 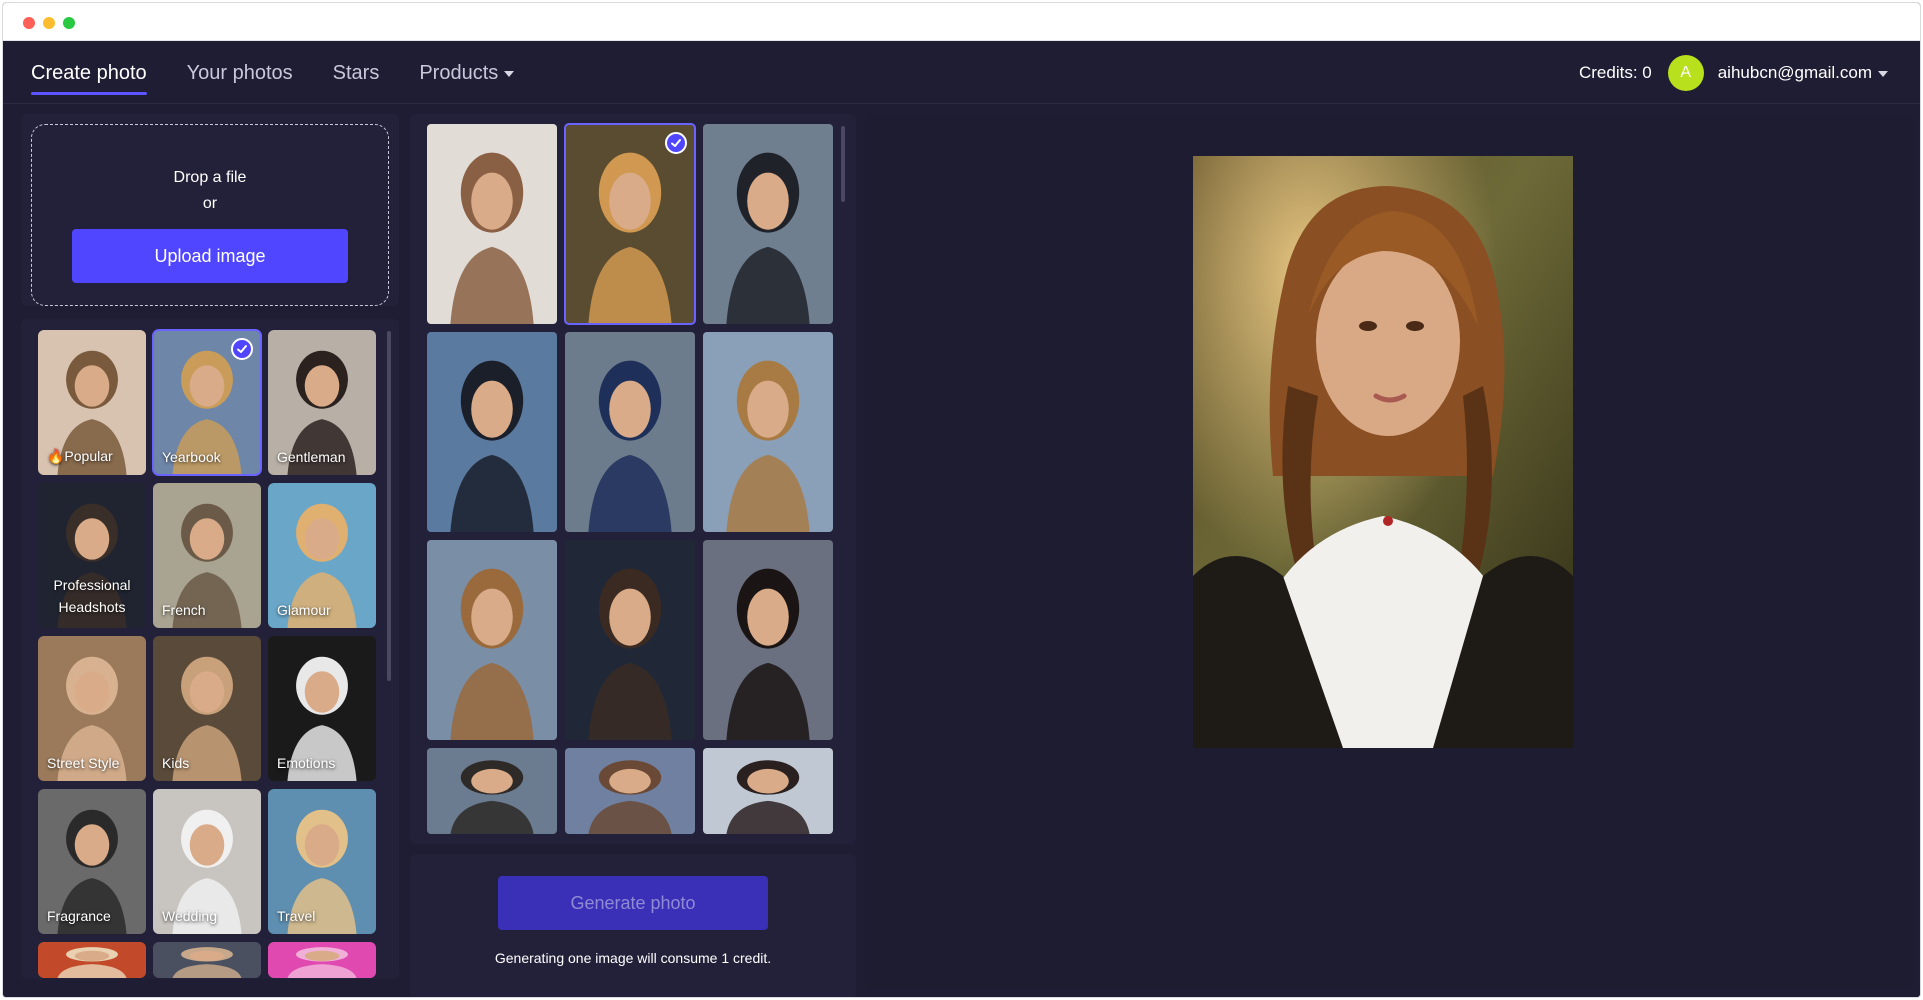 I want to click on style-tile-label: Wedding, so click(x=190, y=916).